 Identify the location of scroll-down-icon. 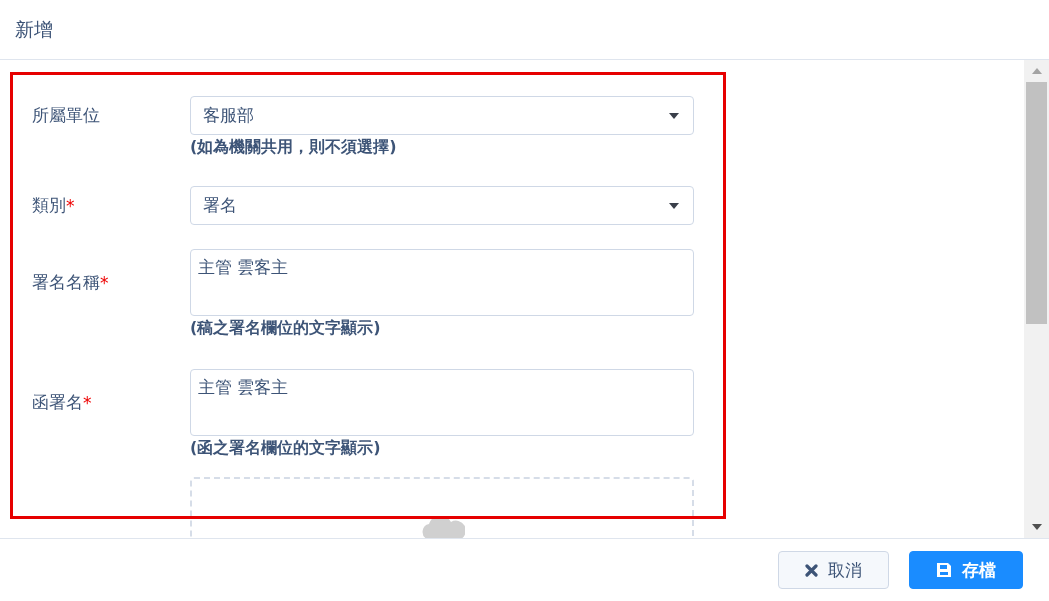
(1036, 527).